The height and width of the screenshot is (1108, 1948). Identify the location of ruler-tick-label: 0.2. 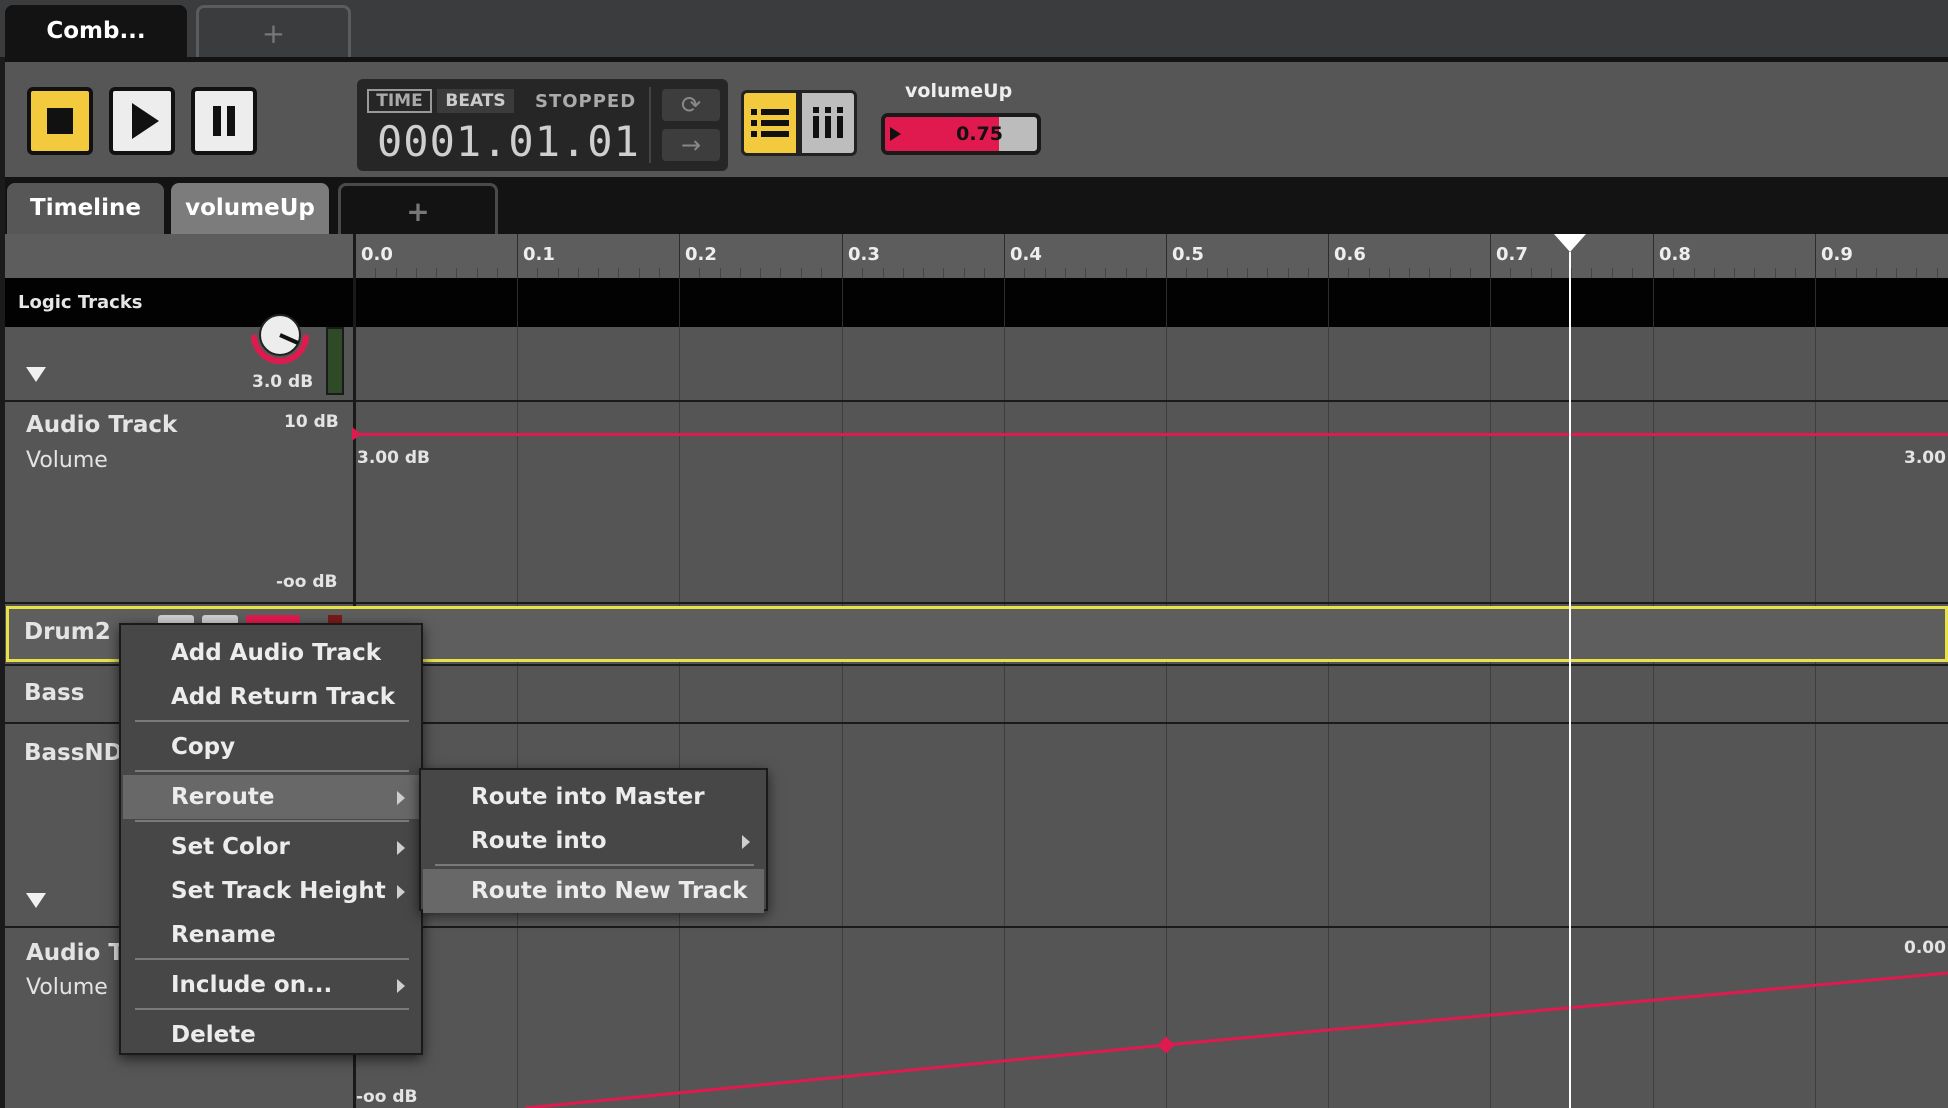
(701, 254).